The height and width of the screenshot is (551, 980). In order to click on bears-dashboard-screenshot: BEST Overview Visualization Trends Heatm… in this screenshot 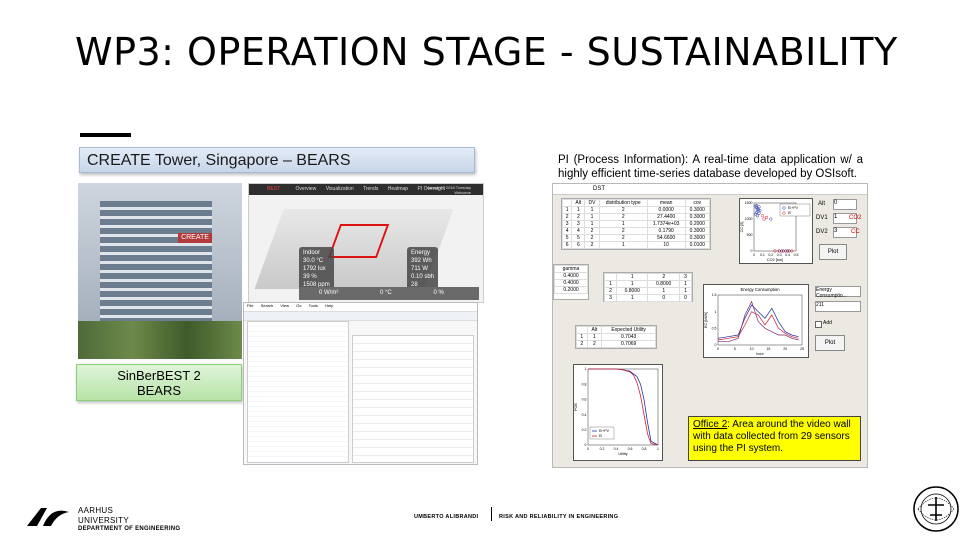, I will do `click(366, 243)`.